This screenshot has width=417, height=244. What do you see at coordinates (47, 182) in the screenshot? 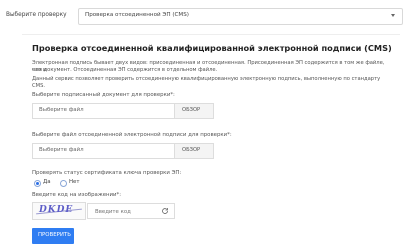
I see `radio-yes-label: Да` at bounding box center [47, 182].